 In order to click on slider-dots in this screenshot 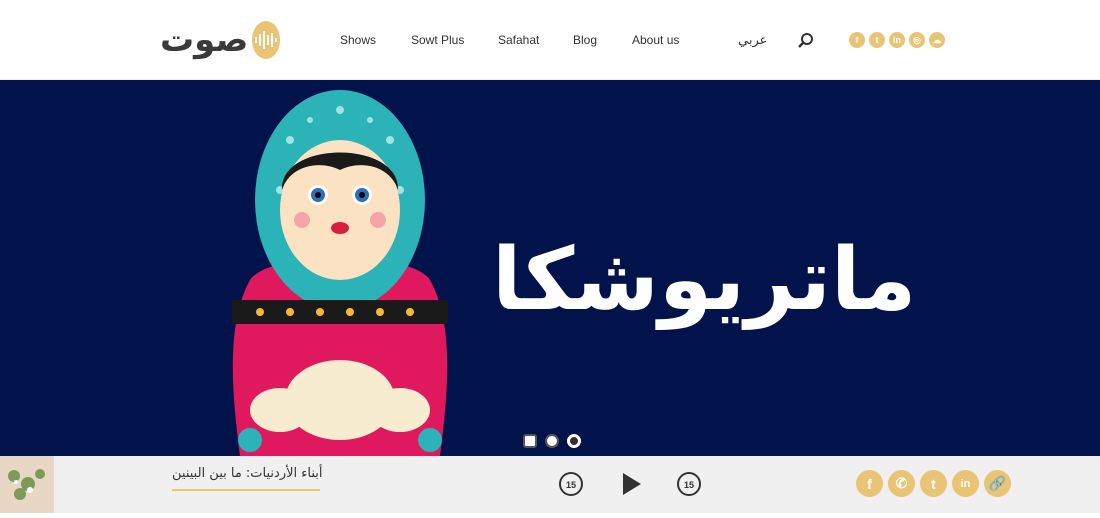, I will do `click(552, 441)`.